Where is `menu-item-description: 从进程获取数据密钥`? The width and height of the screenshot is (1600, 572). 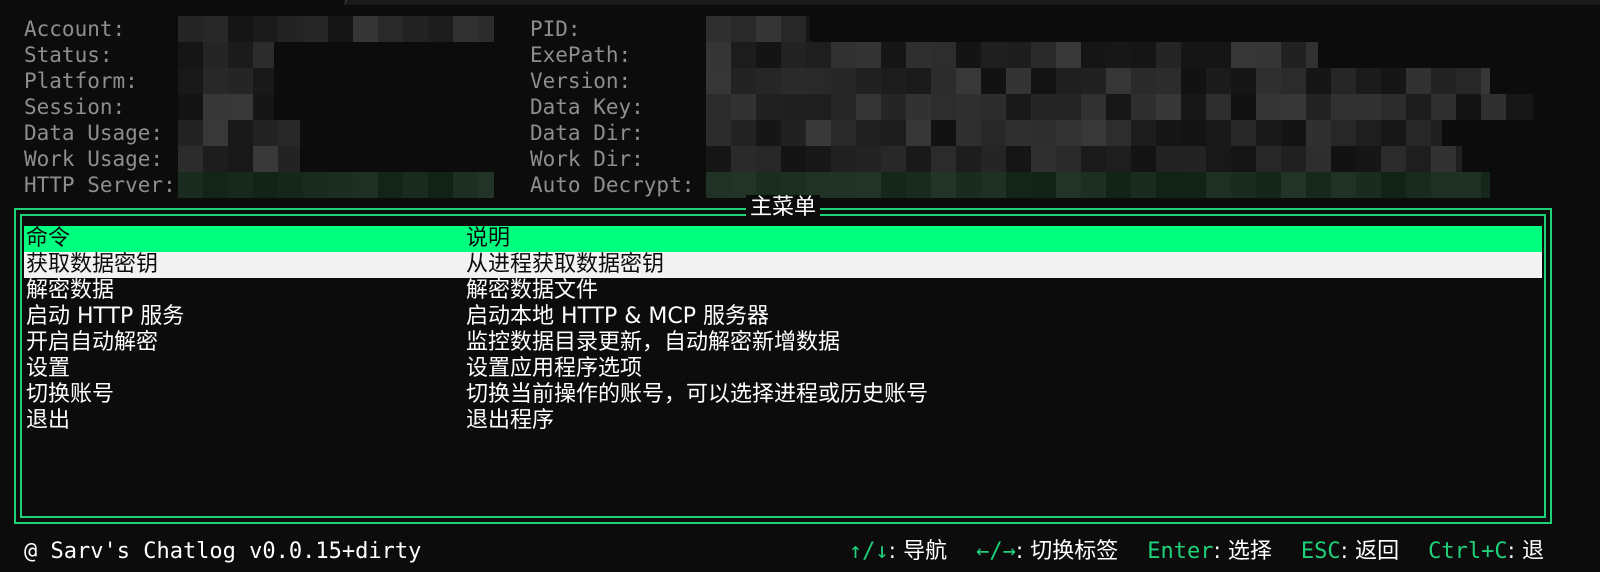
menu-item-description: 从进程获取数据密钥 is located at coordinates (565, 264).